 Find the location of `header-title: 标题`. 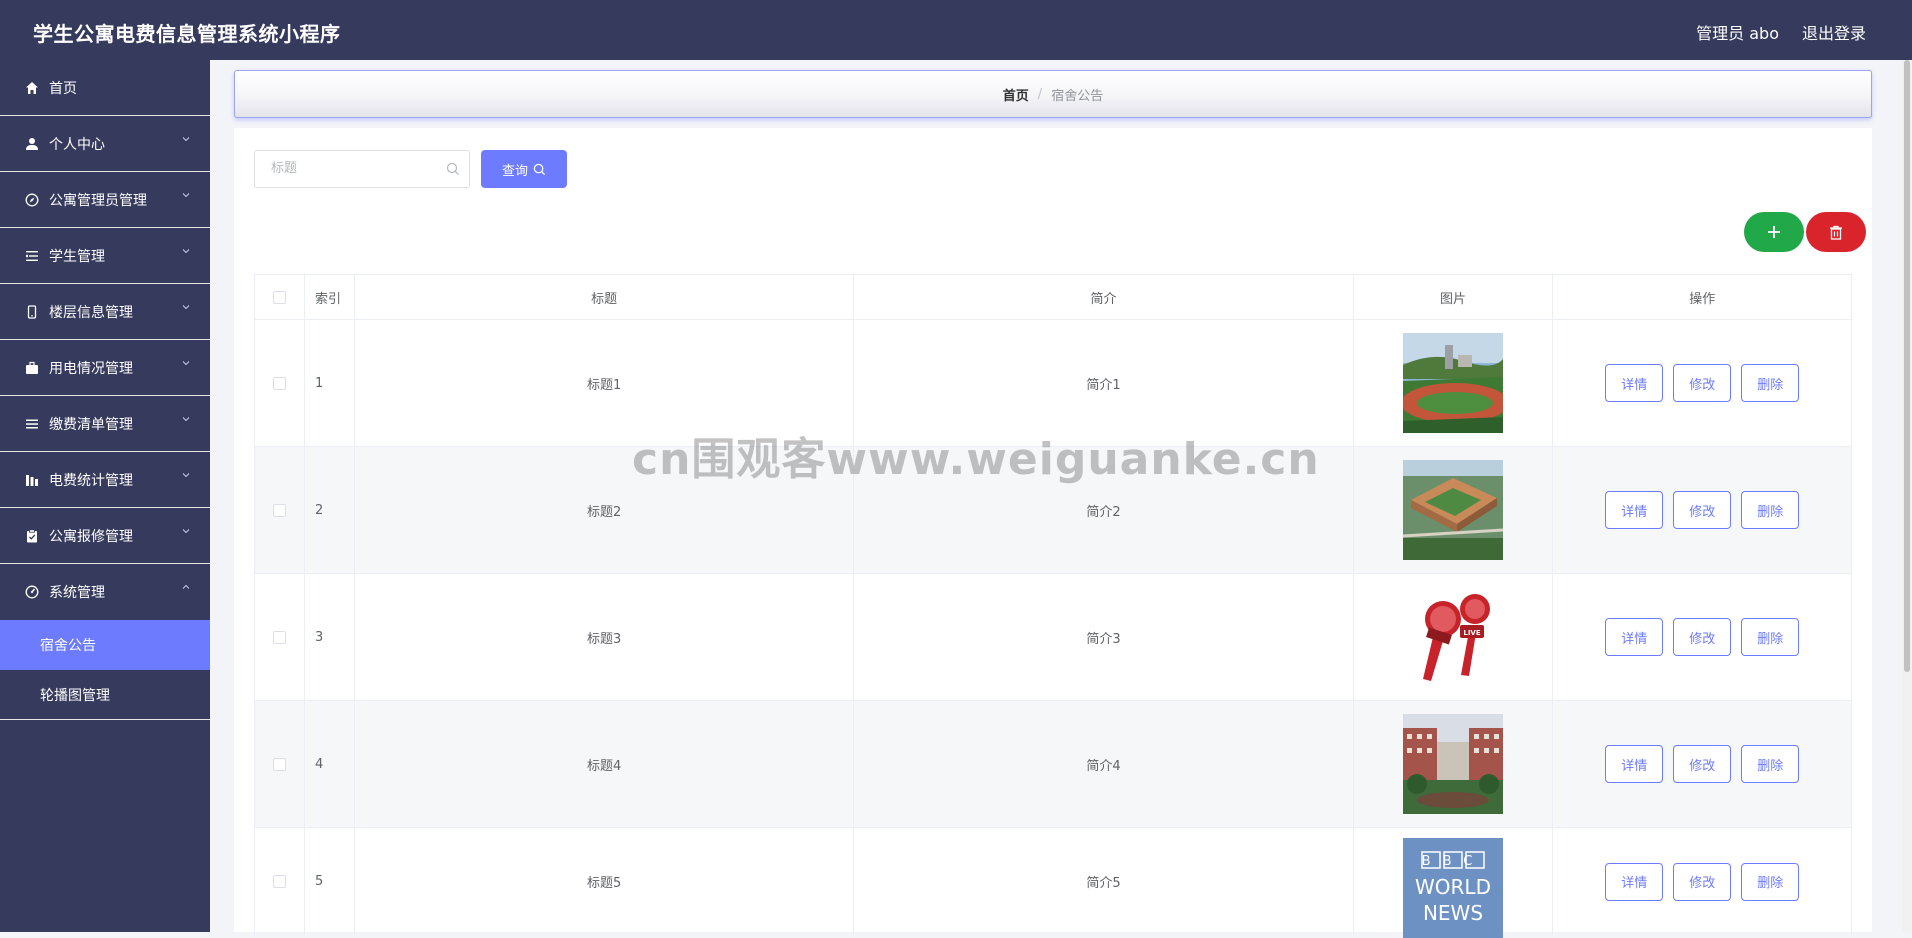

header-title: 标题 is located at coordinates (605, 297).